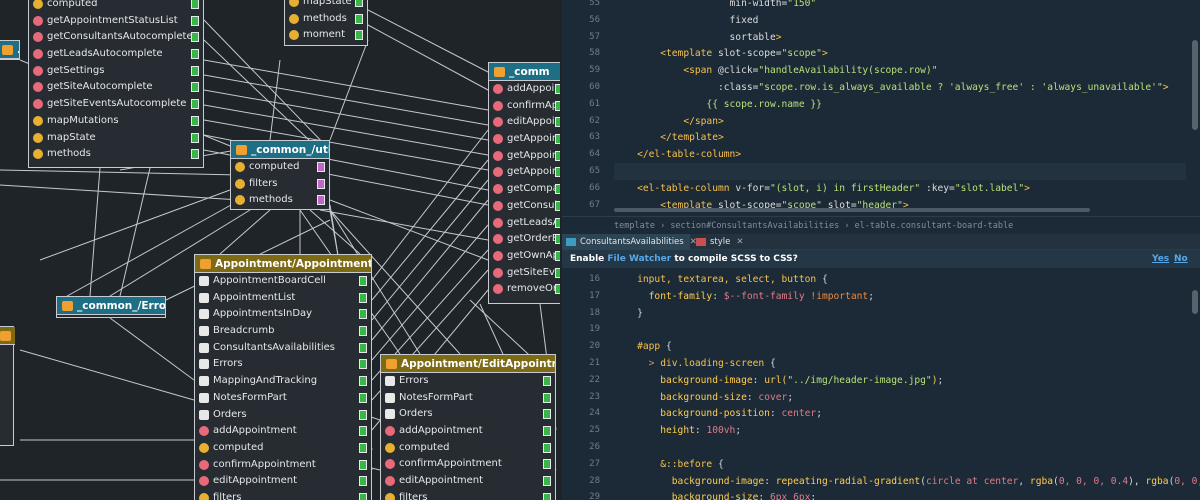 This screenshot has width=1200, height=500. Describe the element at coordinates (524, 106) in the screenshot. I see `node-member: confirmAp` at that location.